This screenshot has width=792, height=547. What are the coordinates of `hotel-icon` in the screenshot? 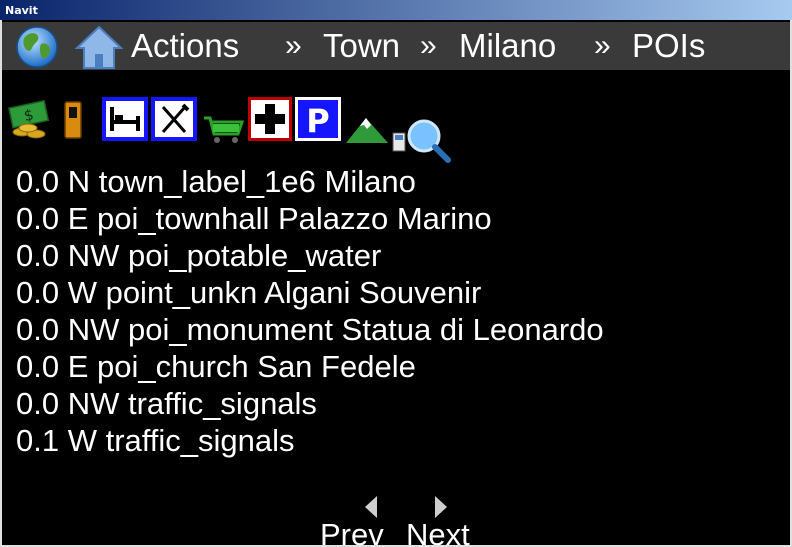 It's located at (125, 119).